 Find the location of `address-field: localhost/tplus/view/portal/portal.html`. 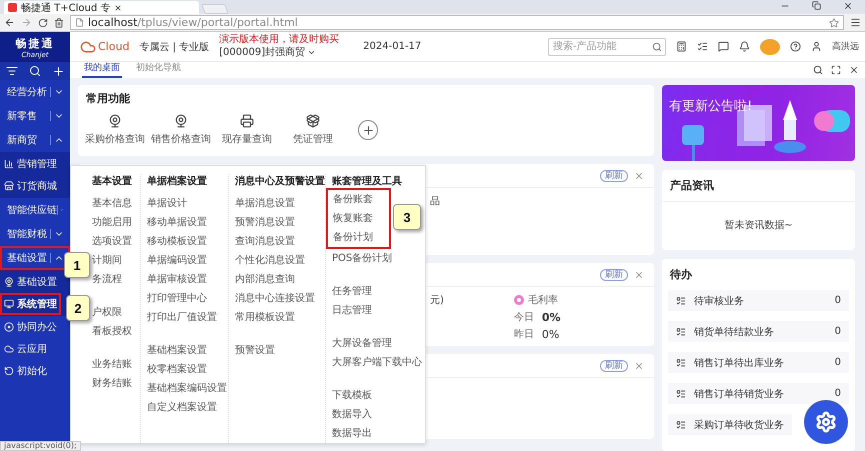

address-field: localhost/tplus/view/portal/portal.html is located at coordinates (457, 22).